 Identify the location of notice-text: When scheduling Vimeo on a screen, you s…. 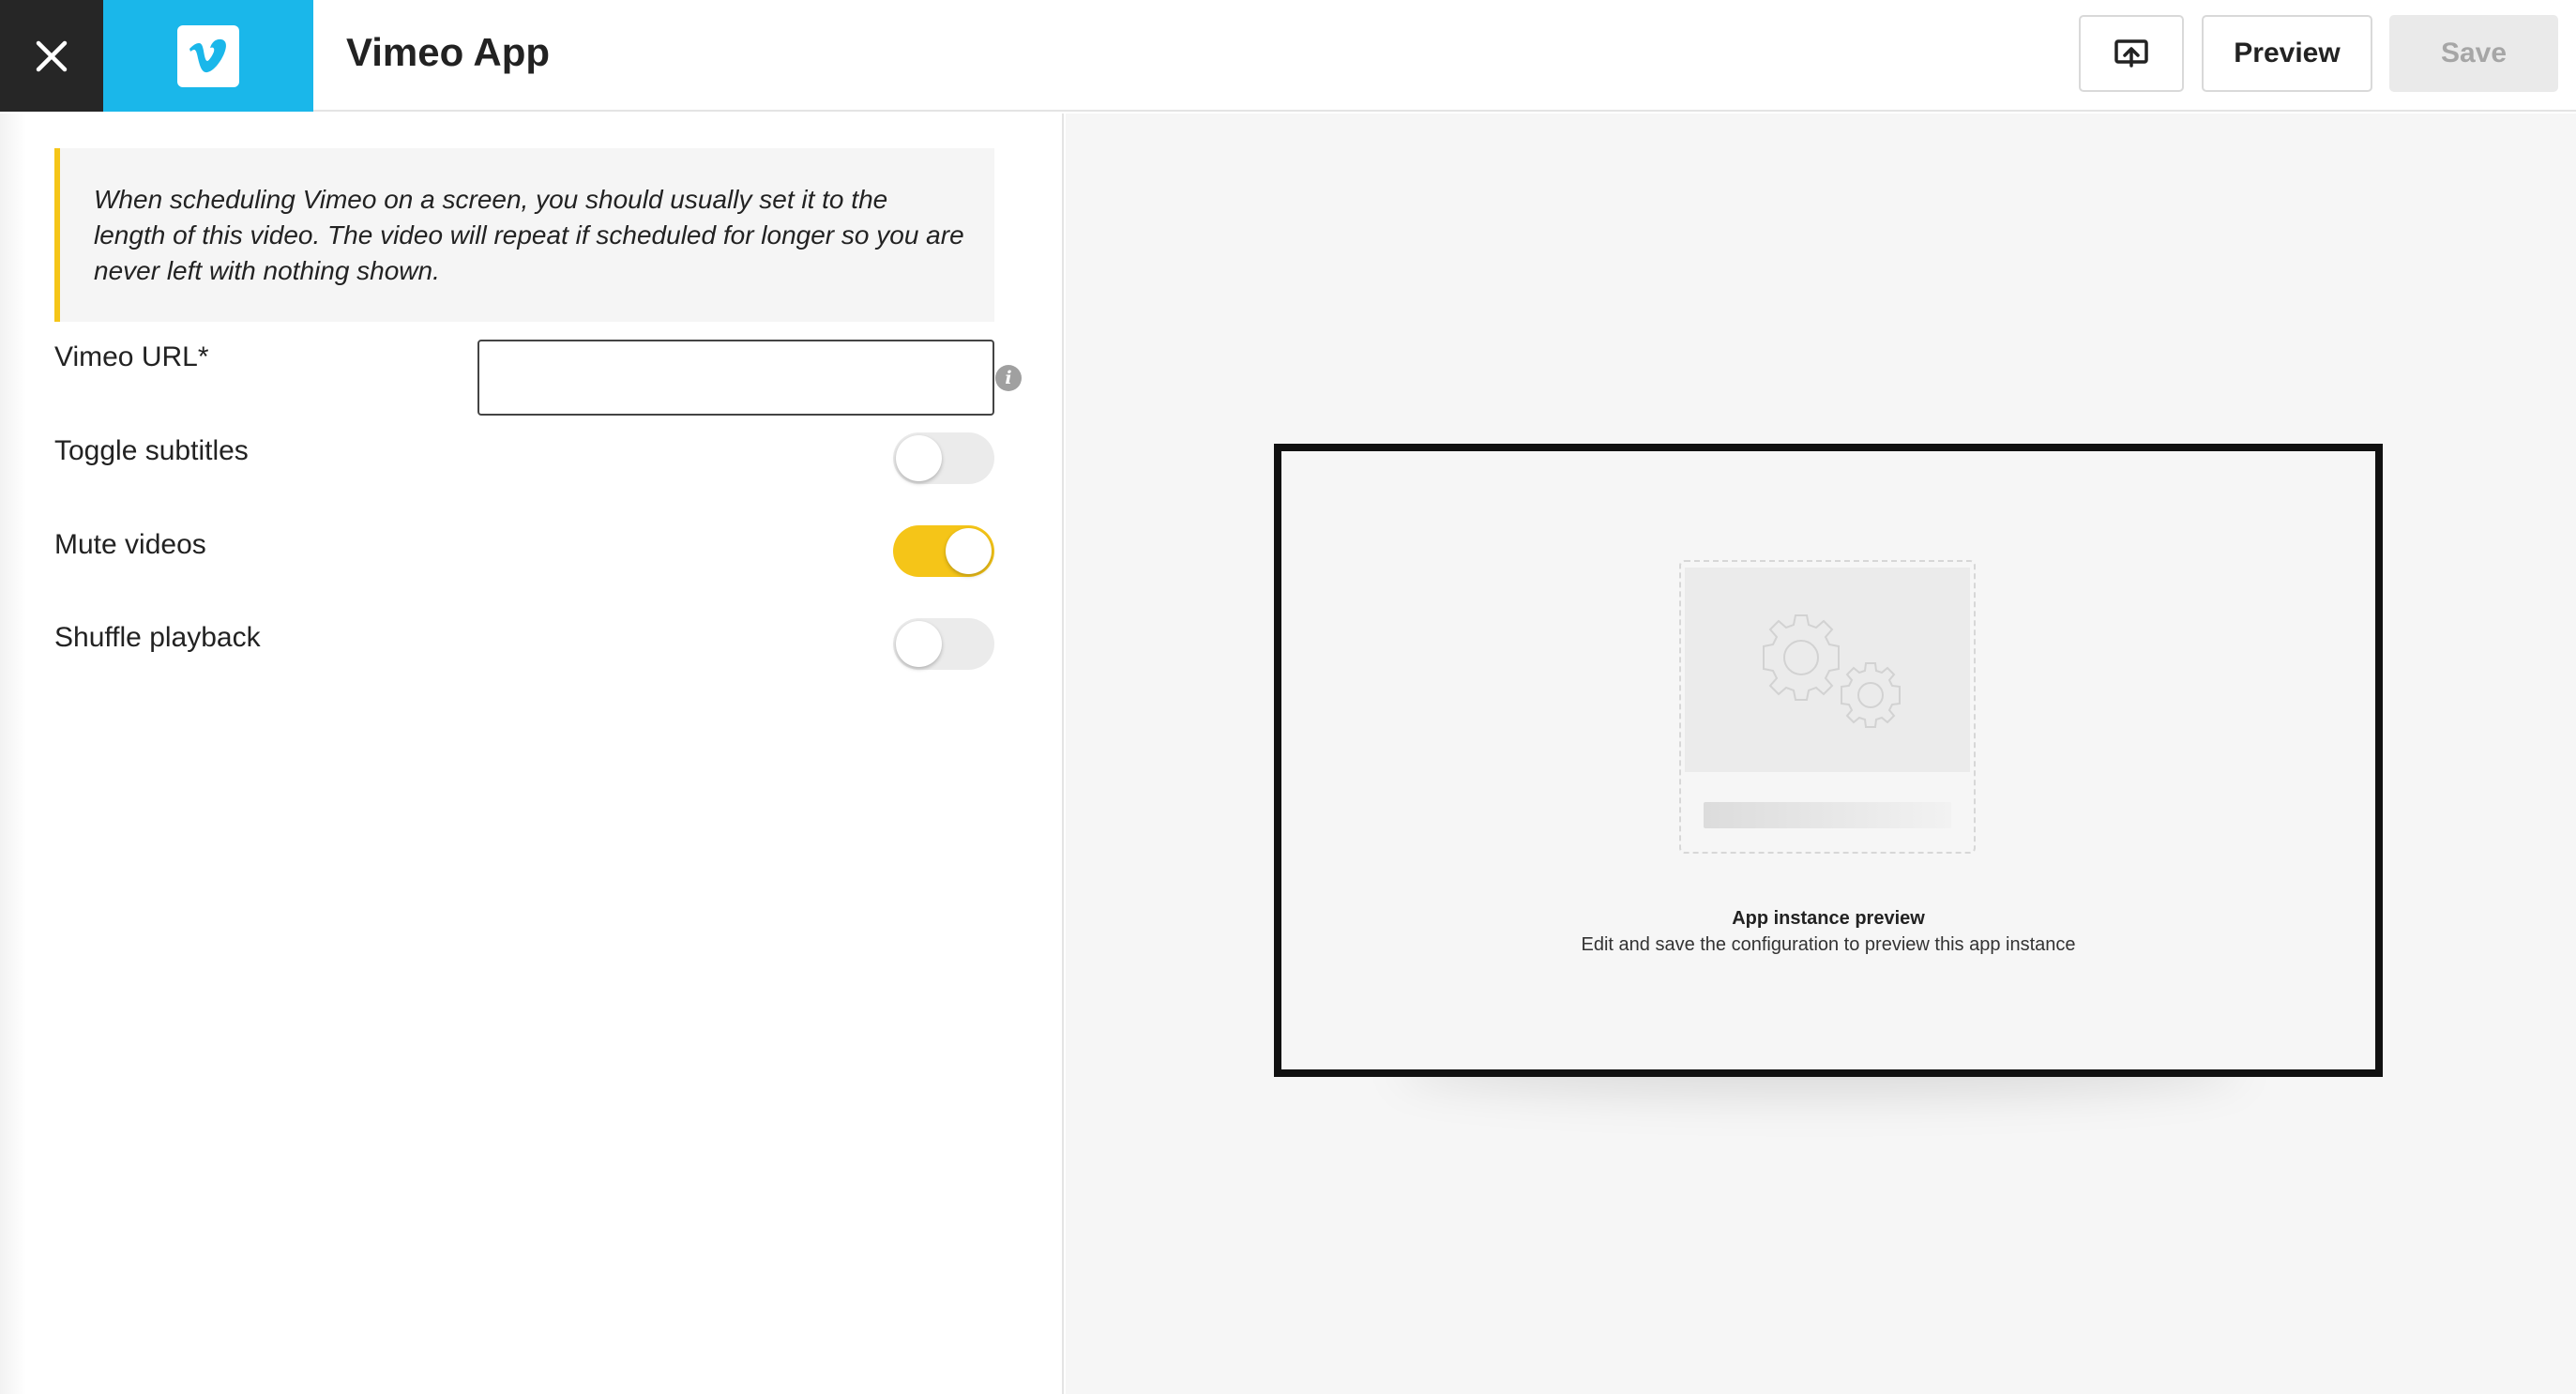
(524, 235).